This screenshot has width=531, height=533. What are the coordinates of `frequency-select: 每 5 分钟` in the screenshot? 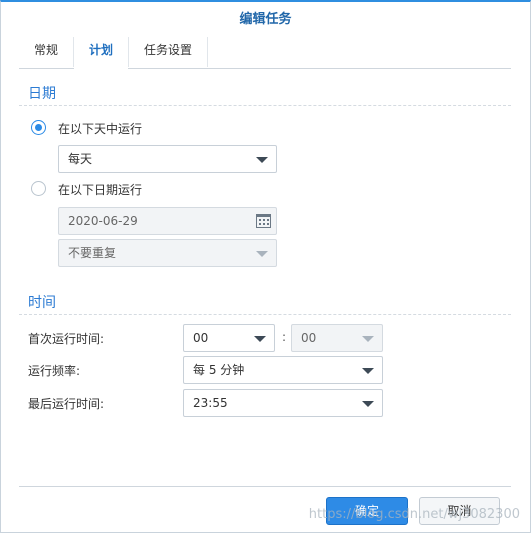 It's located at (283, 370).